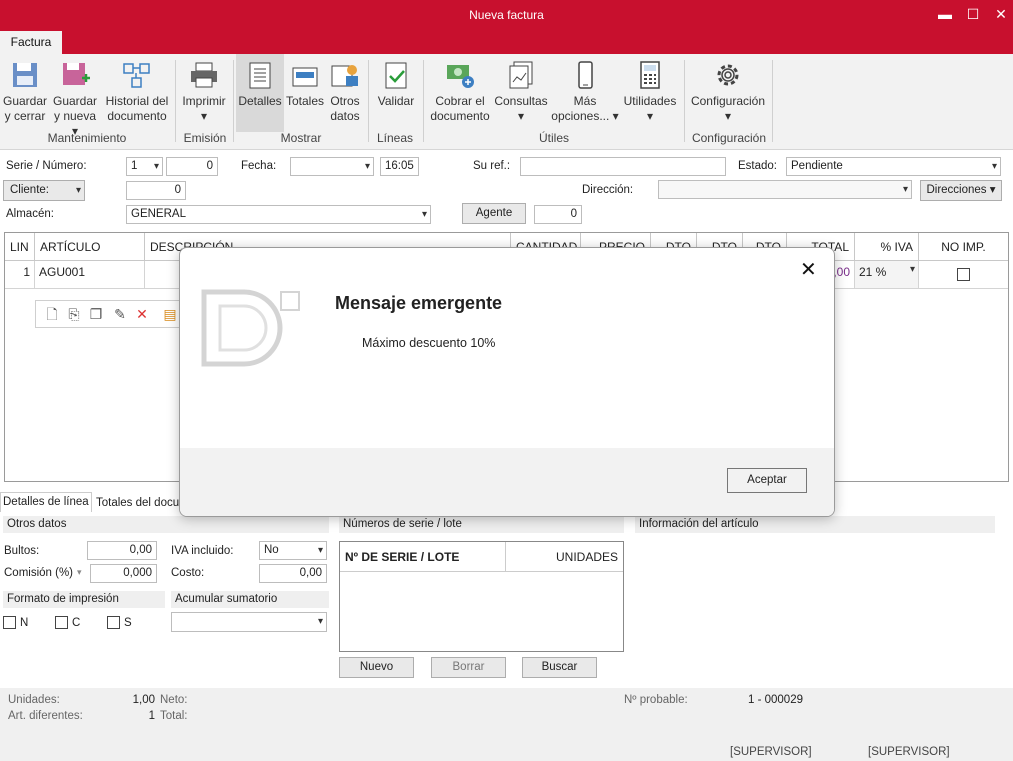  I want to click on aceptar-button: Aceptar, so click(767, 480).